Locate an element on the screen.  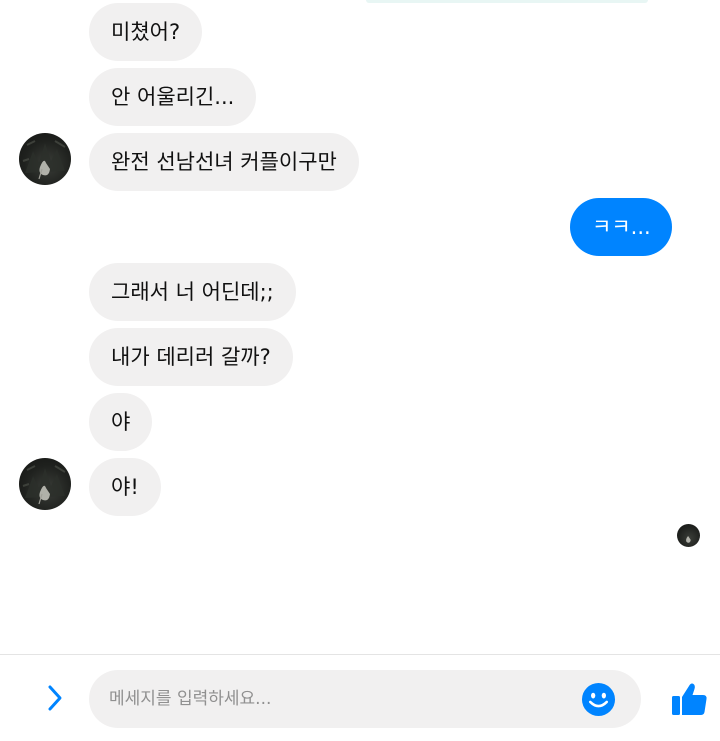
message-text: 그래서 너 어딘데;; is located at coordinates (192, 292).